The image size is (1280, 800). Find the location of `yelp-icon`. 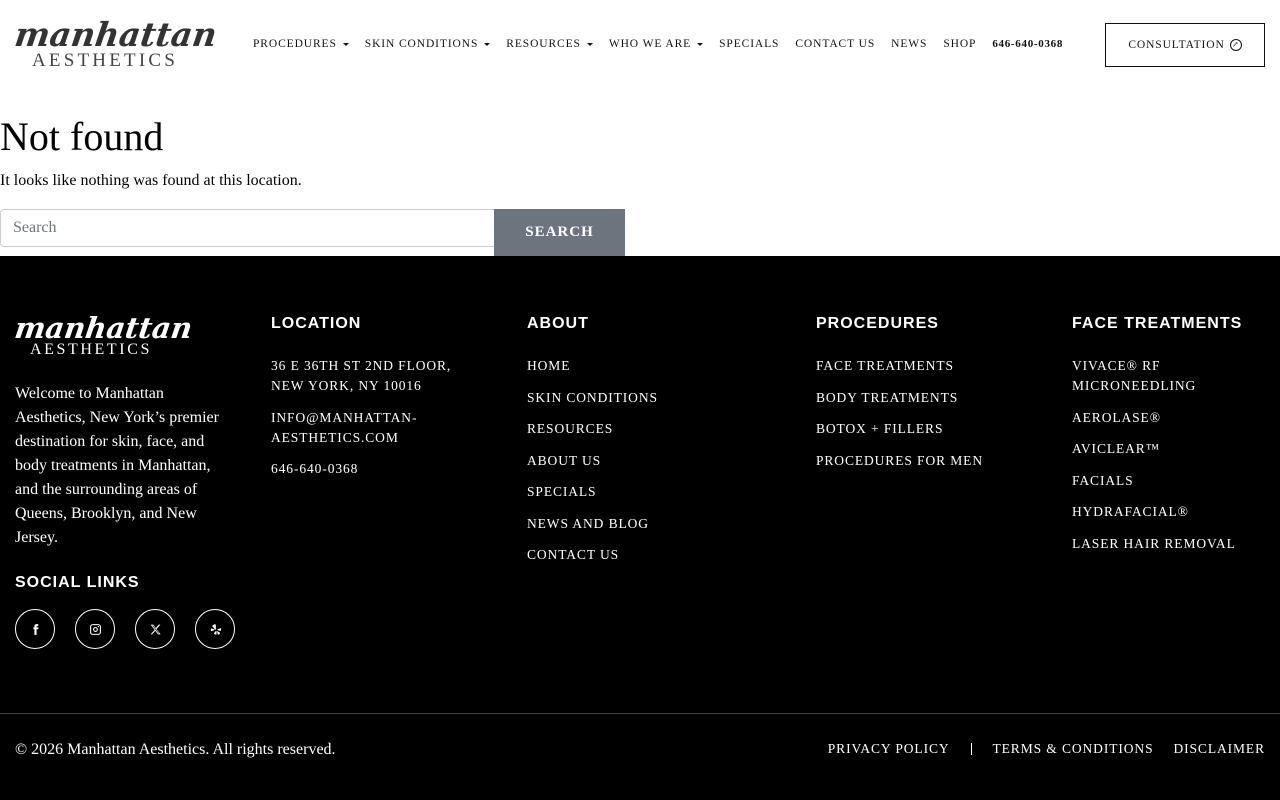

yelp-icon is located at coordinates (215, 629).